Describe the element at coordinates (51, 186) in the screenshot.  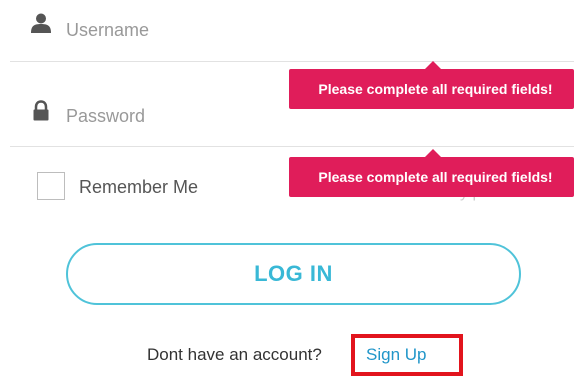
I see `remember-me-checkbox` at that location.